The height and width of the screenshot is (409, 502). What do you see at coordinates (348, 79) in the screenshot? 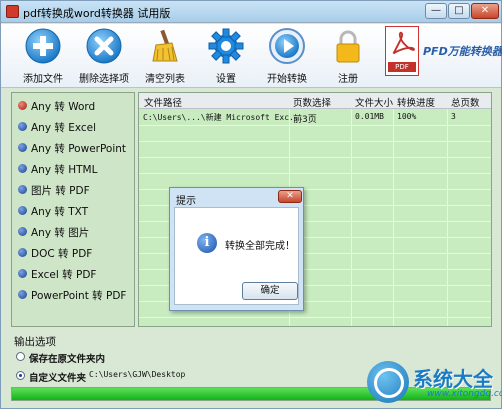
I see `register-label: 注册` at bounding box center [348, 79].